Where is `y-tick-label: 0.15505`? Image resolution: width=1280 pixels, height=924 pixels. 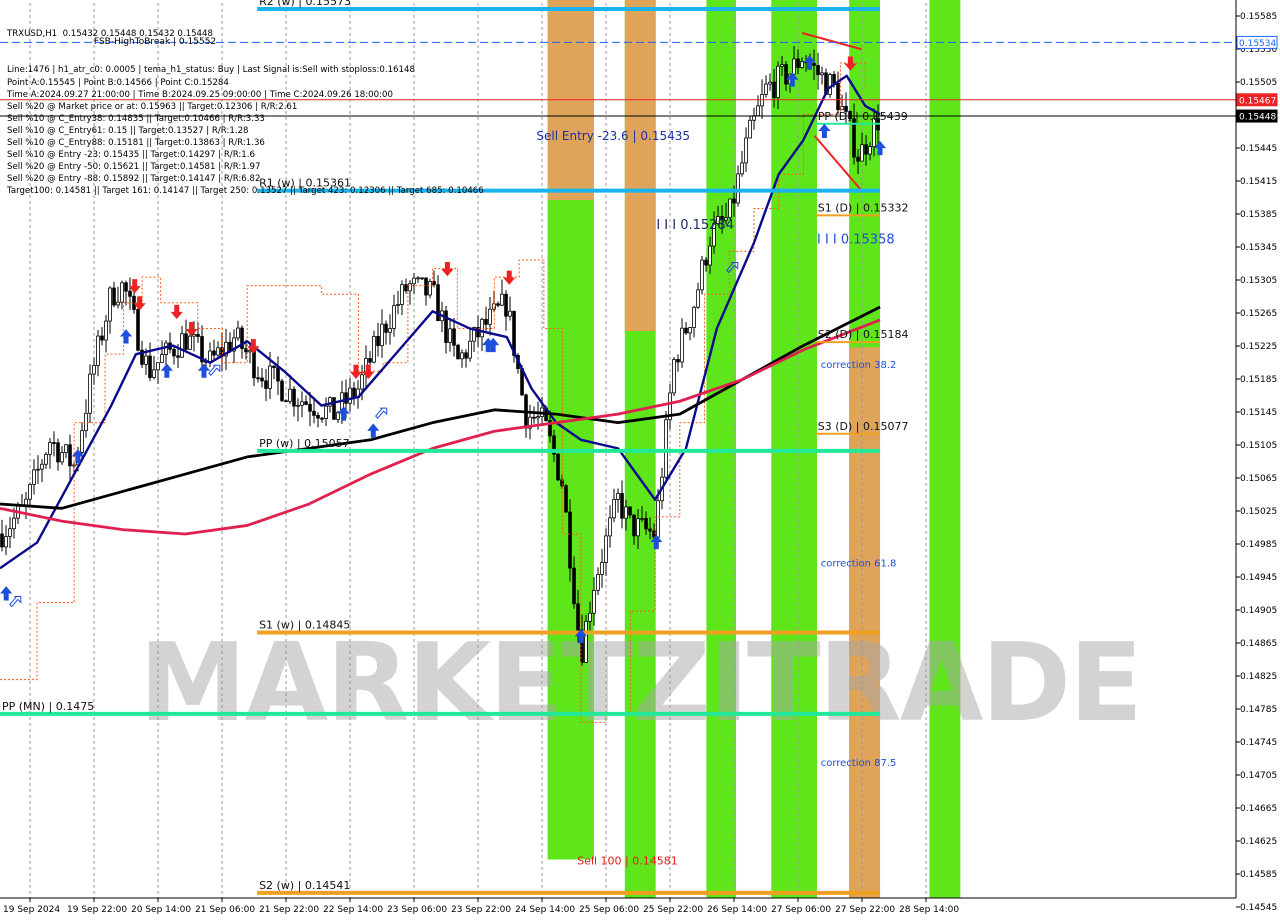 y-tick-label: 0.15505 is located at coordinates (1258, 83).